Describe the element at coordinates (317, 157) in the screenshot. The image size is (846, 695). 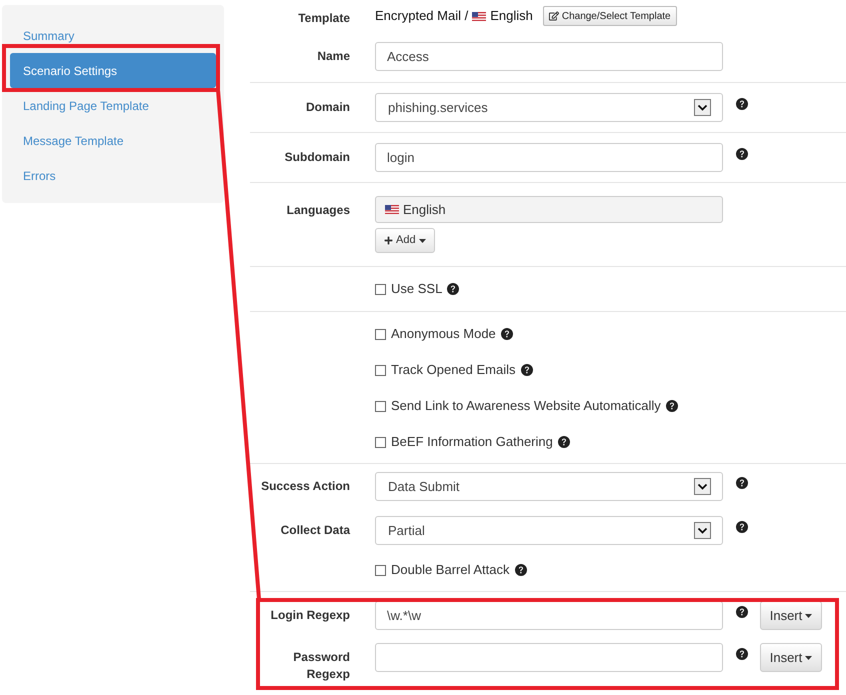
I see `field-label: Subdomain` at that location.